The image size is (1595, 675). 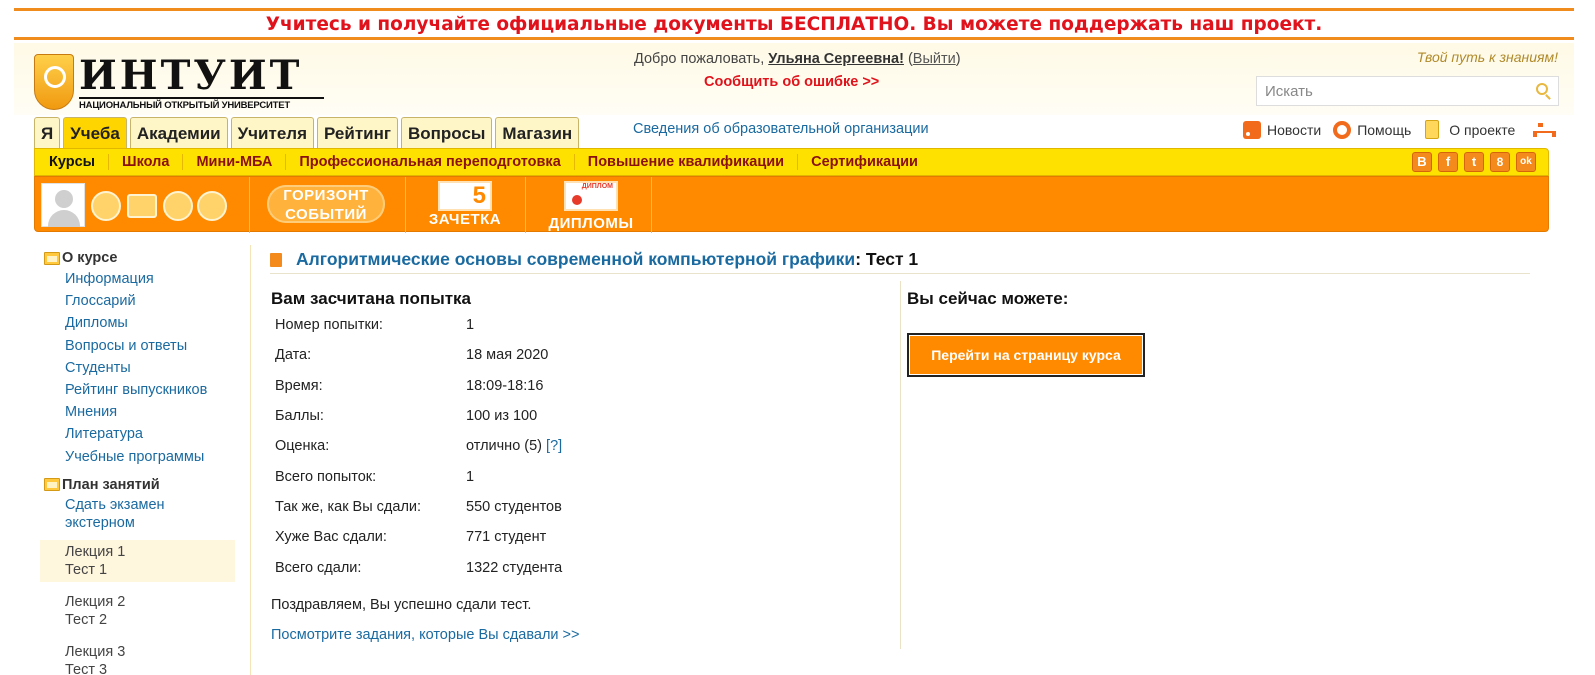 What do you see at coordinates (1526, 162) in the screenshot?
I see `odnoklassniki-icon: ok` at bounding box center [1526, 162].